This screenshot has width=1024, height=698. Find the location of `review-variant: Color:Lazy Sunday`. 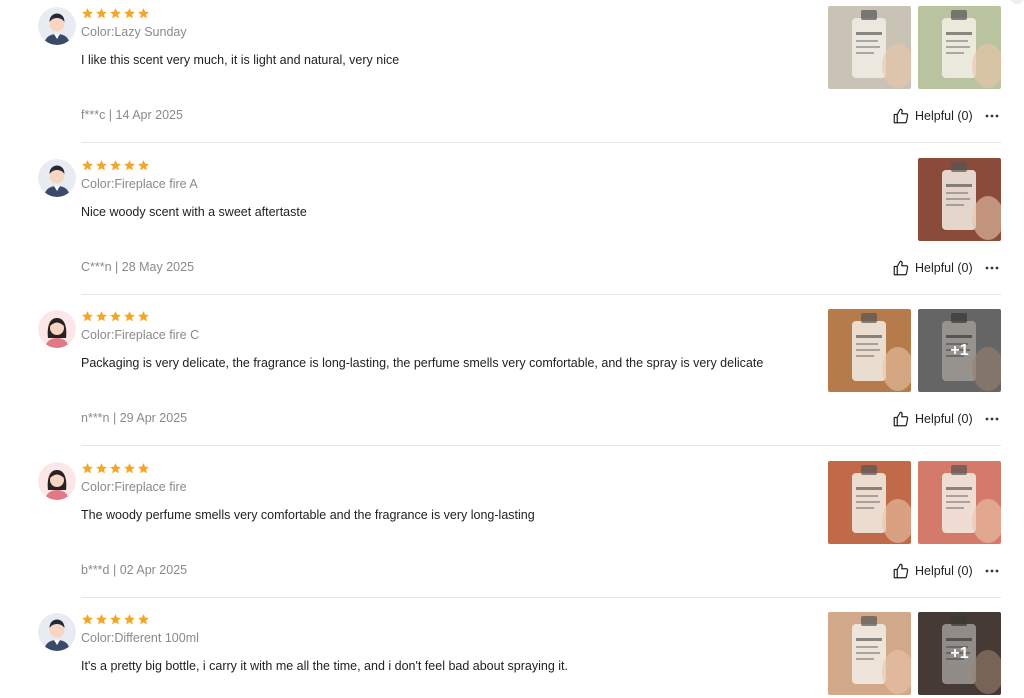

review-variant: Color:Lazy Sunday is located at coordinates (134, 32).